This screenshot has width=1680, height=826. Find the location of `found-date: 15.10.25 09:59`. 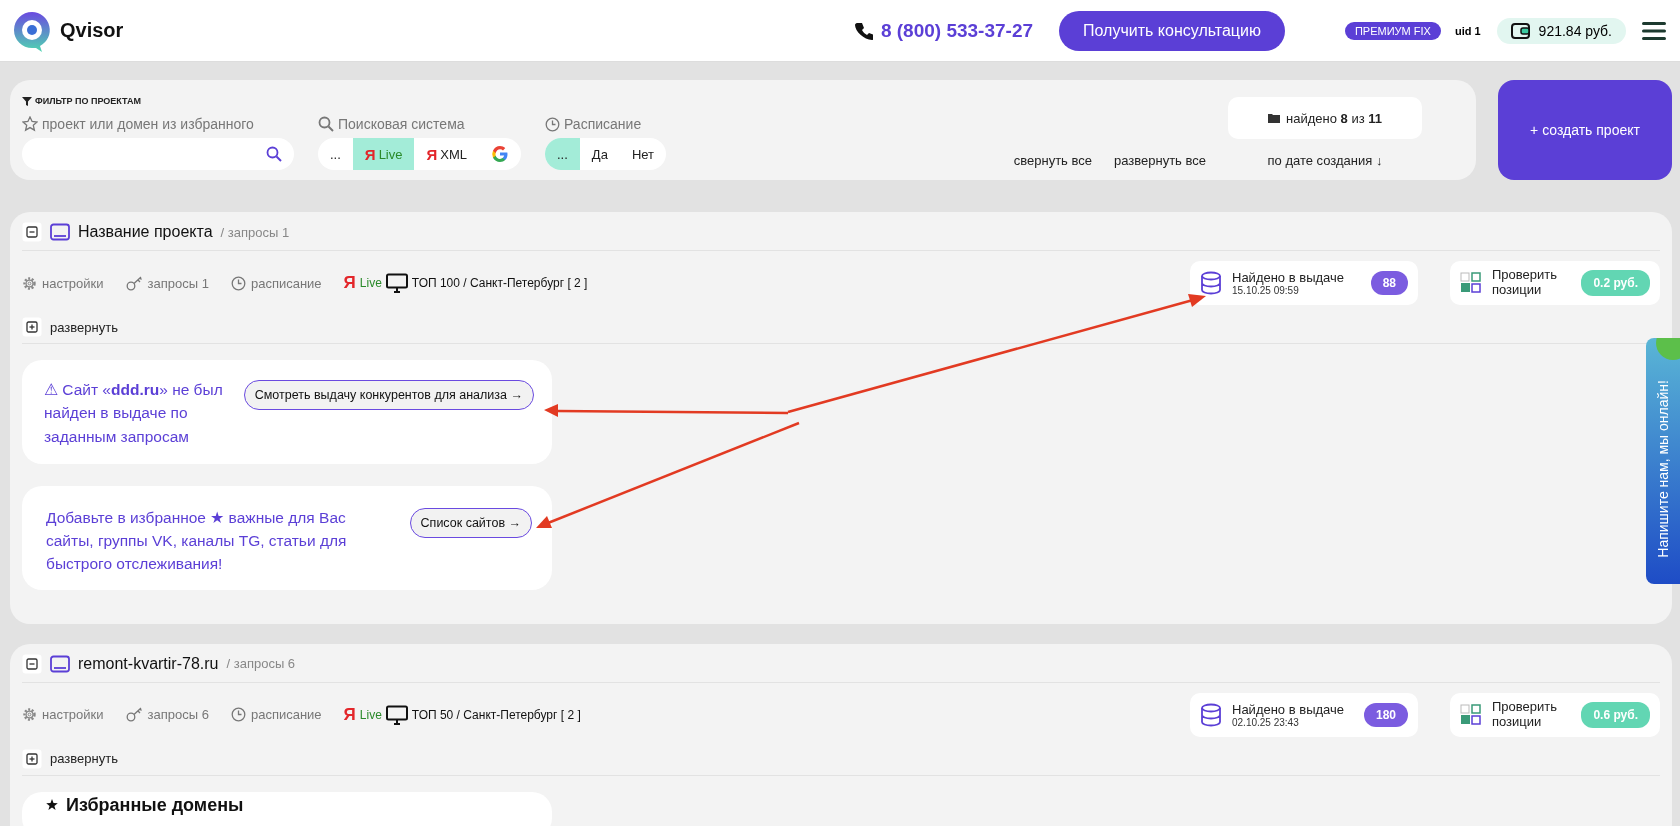

found-date: 15.10.25 09:59 is located at coordinates (1266, 290).